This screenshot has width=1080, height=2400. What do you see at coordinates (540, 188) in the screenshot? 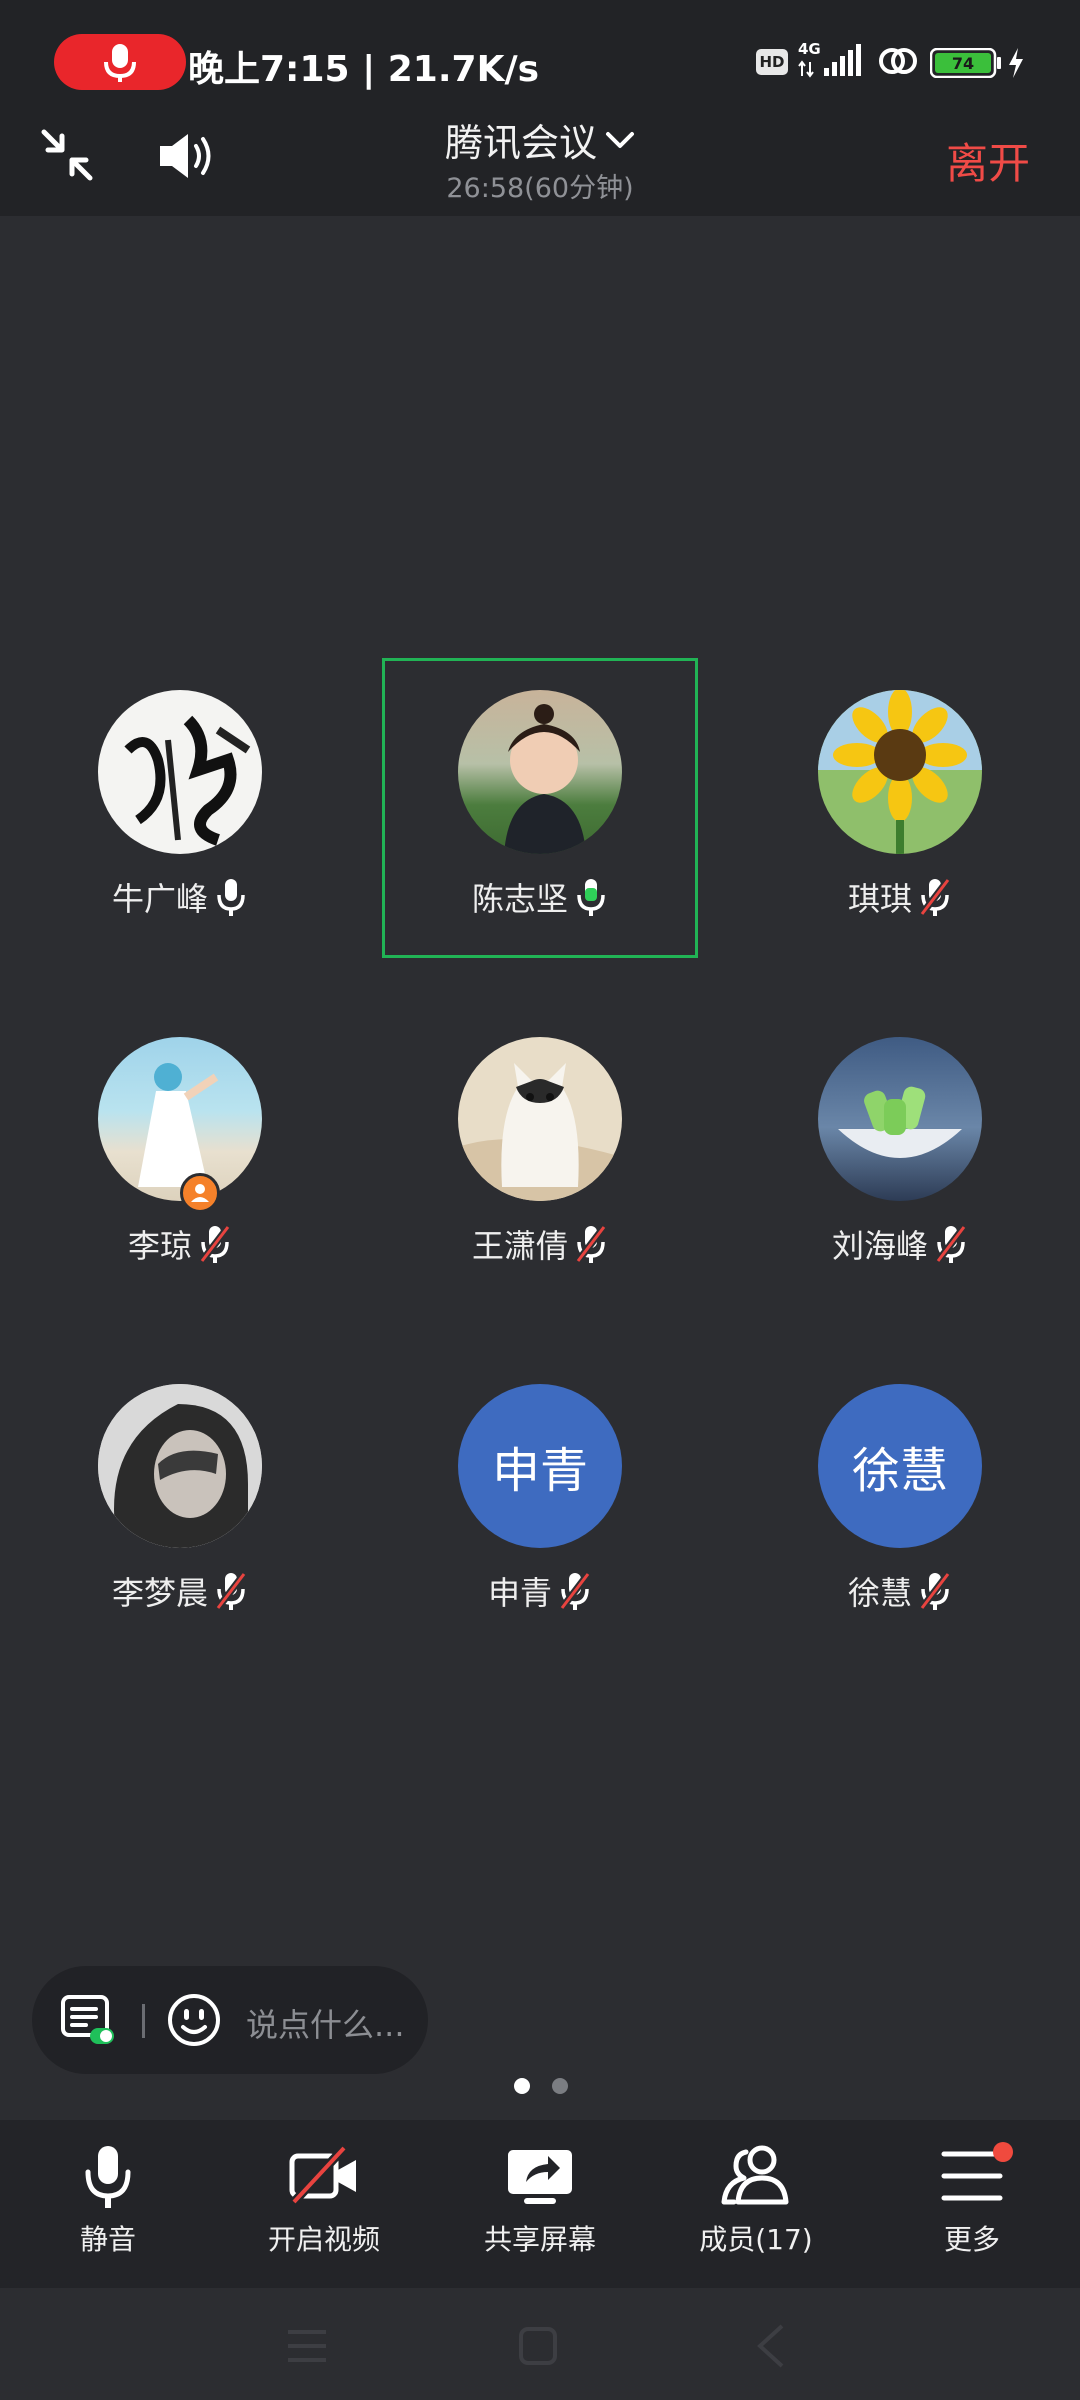
I see `meeting-timer: 26:58(60分钟)` at bounding box center [540, 188].